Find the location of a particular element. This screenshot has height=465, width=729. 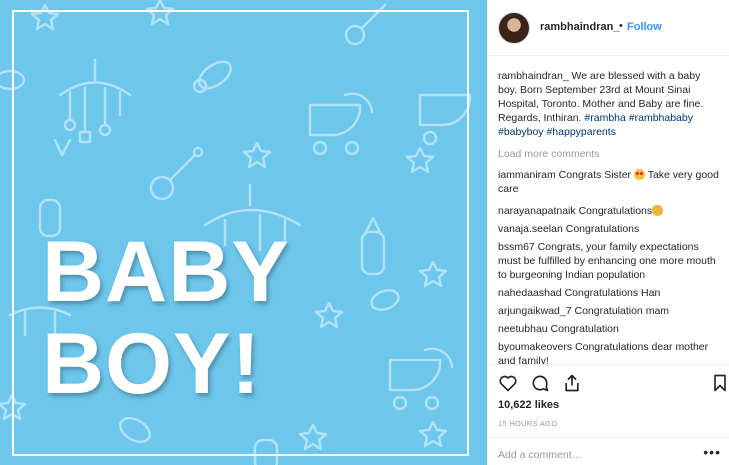

hashtag-link: #happyparents is located at coordinates (580, 132).